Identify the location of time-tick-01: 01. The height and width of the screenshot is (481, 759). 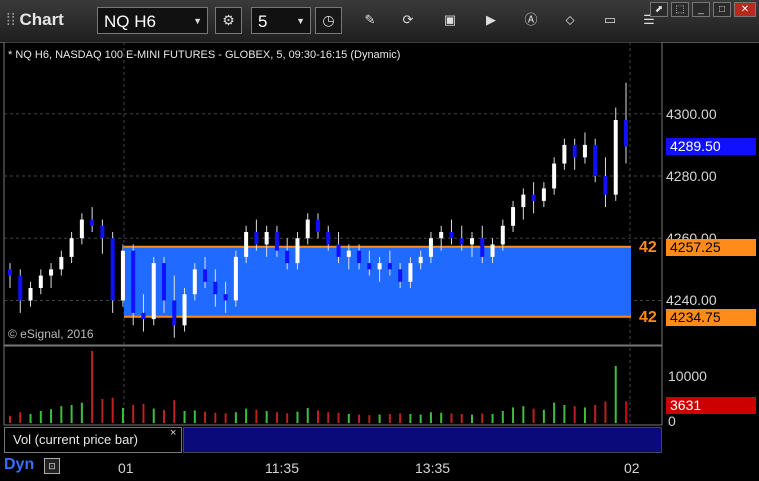
(126, 468).